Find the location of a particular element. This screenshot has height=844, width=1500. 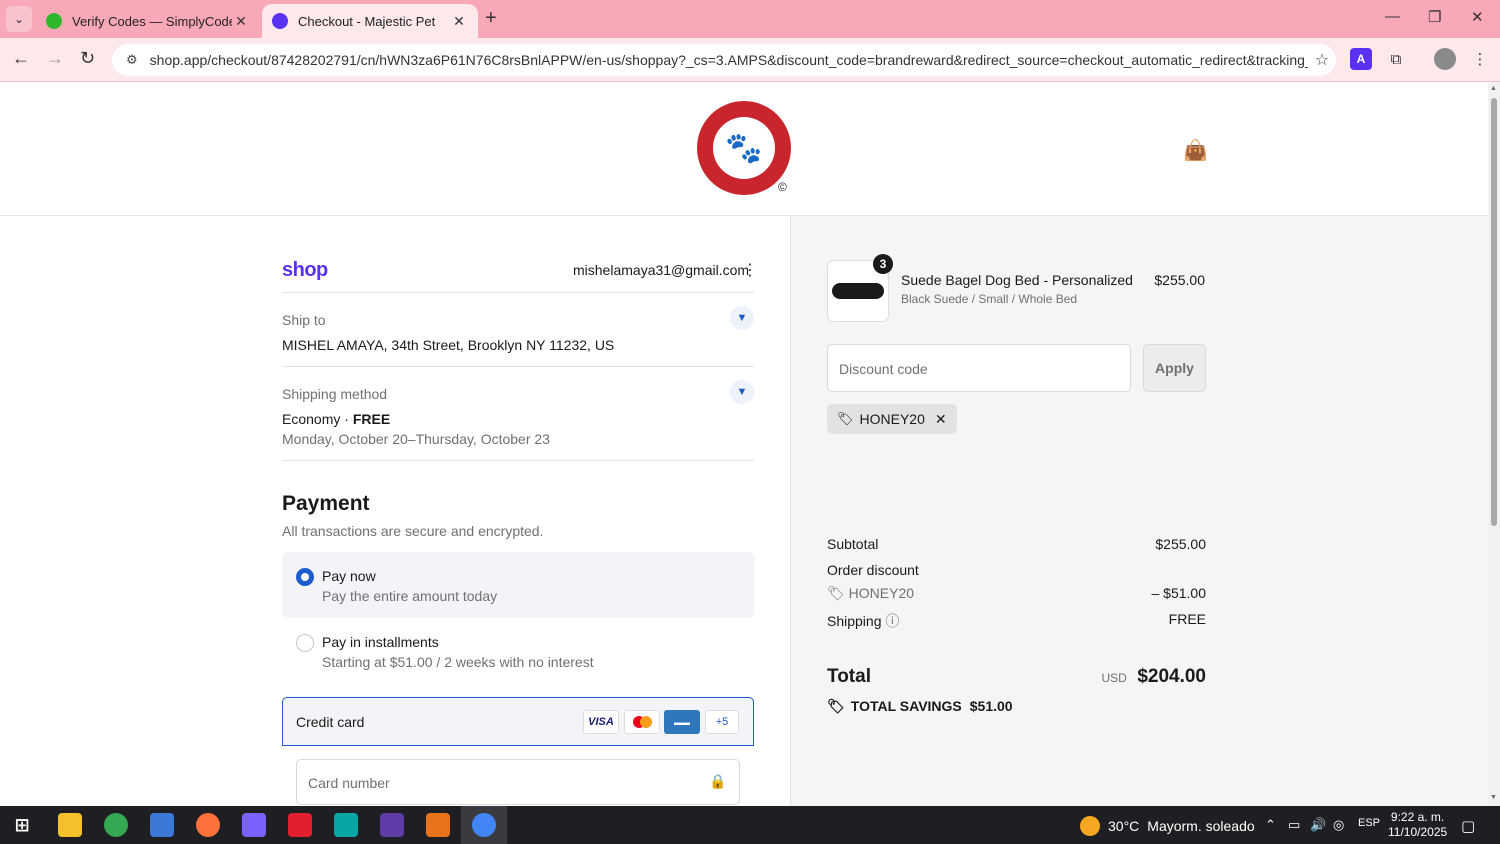

shipping-method-value: Economy · FREE is located at coordinates (336, 419).